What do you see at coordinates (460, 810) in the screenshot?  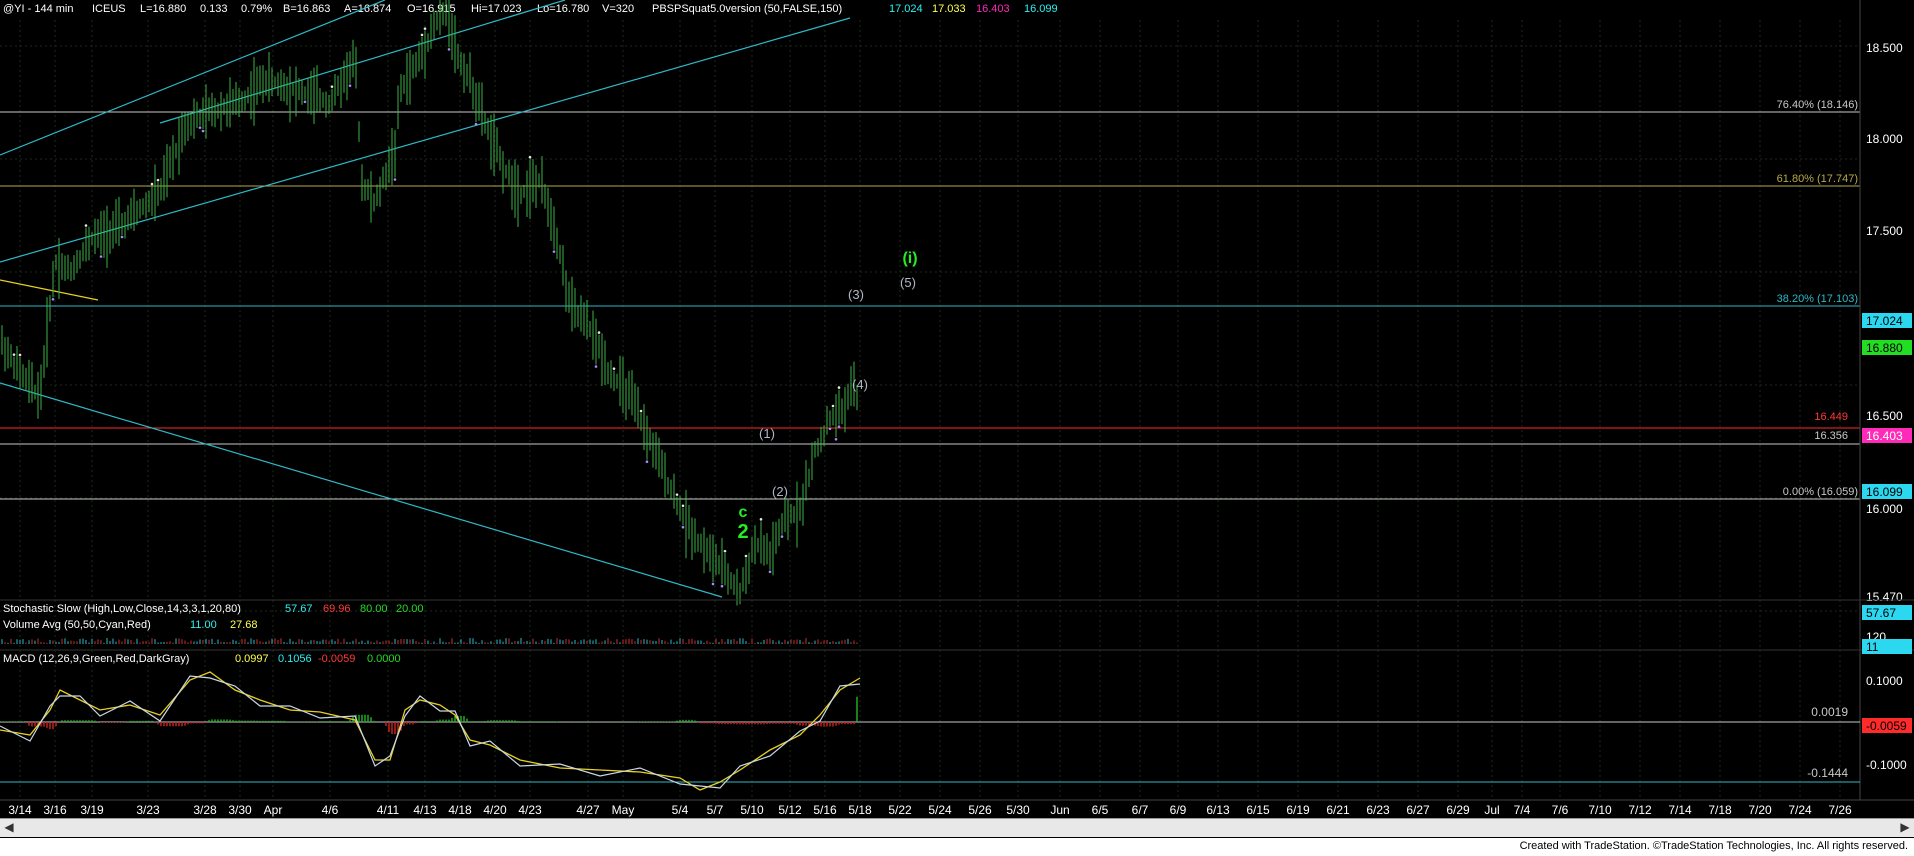 I see `x-axis-tick: 4/18` at bounding box center [460, 810].